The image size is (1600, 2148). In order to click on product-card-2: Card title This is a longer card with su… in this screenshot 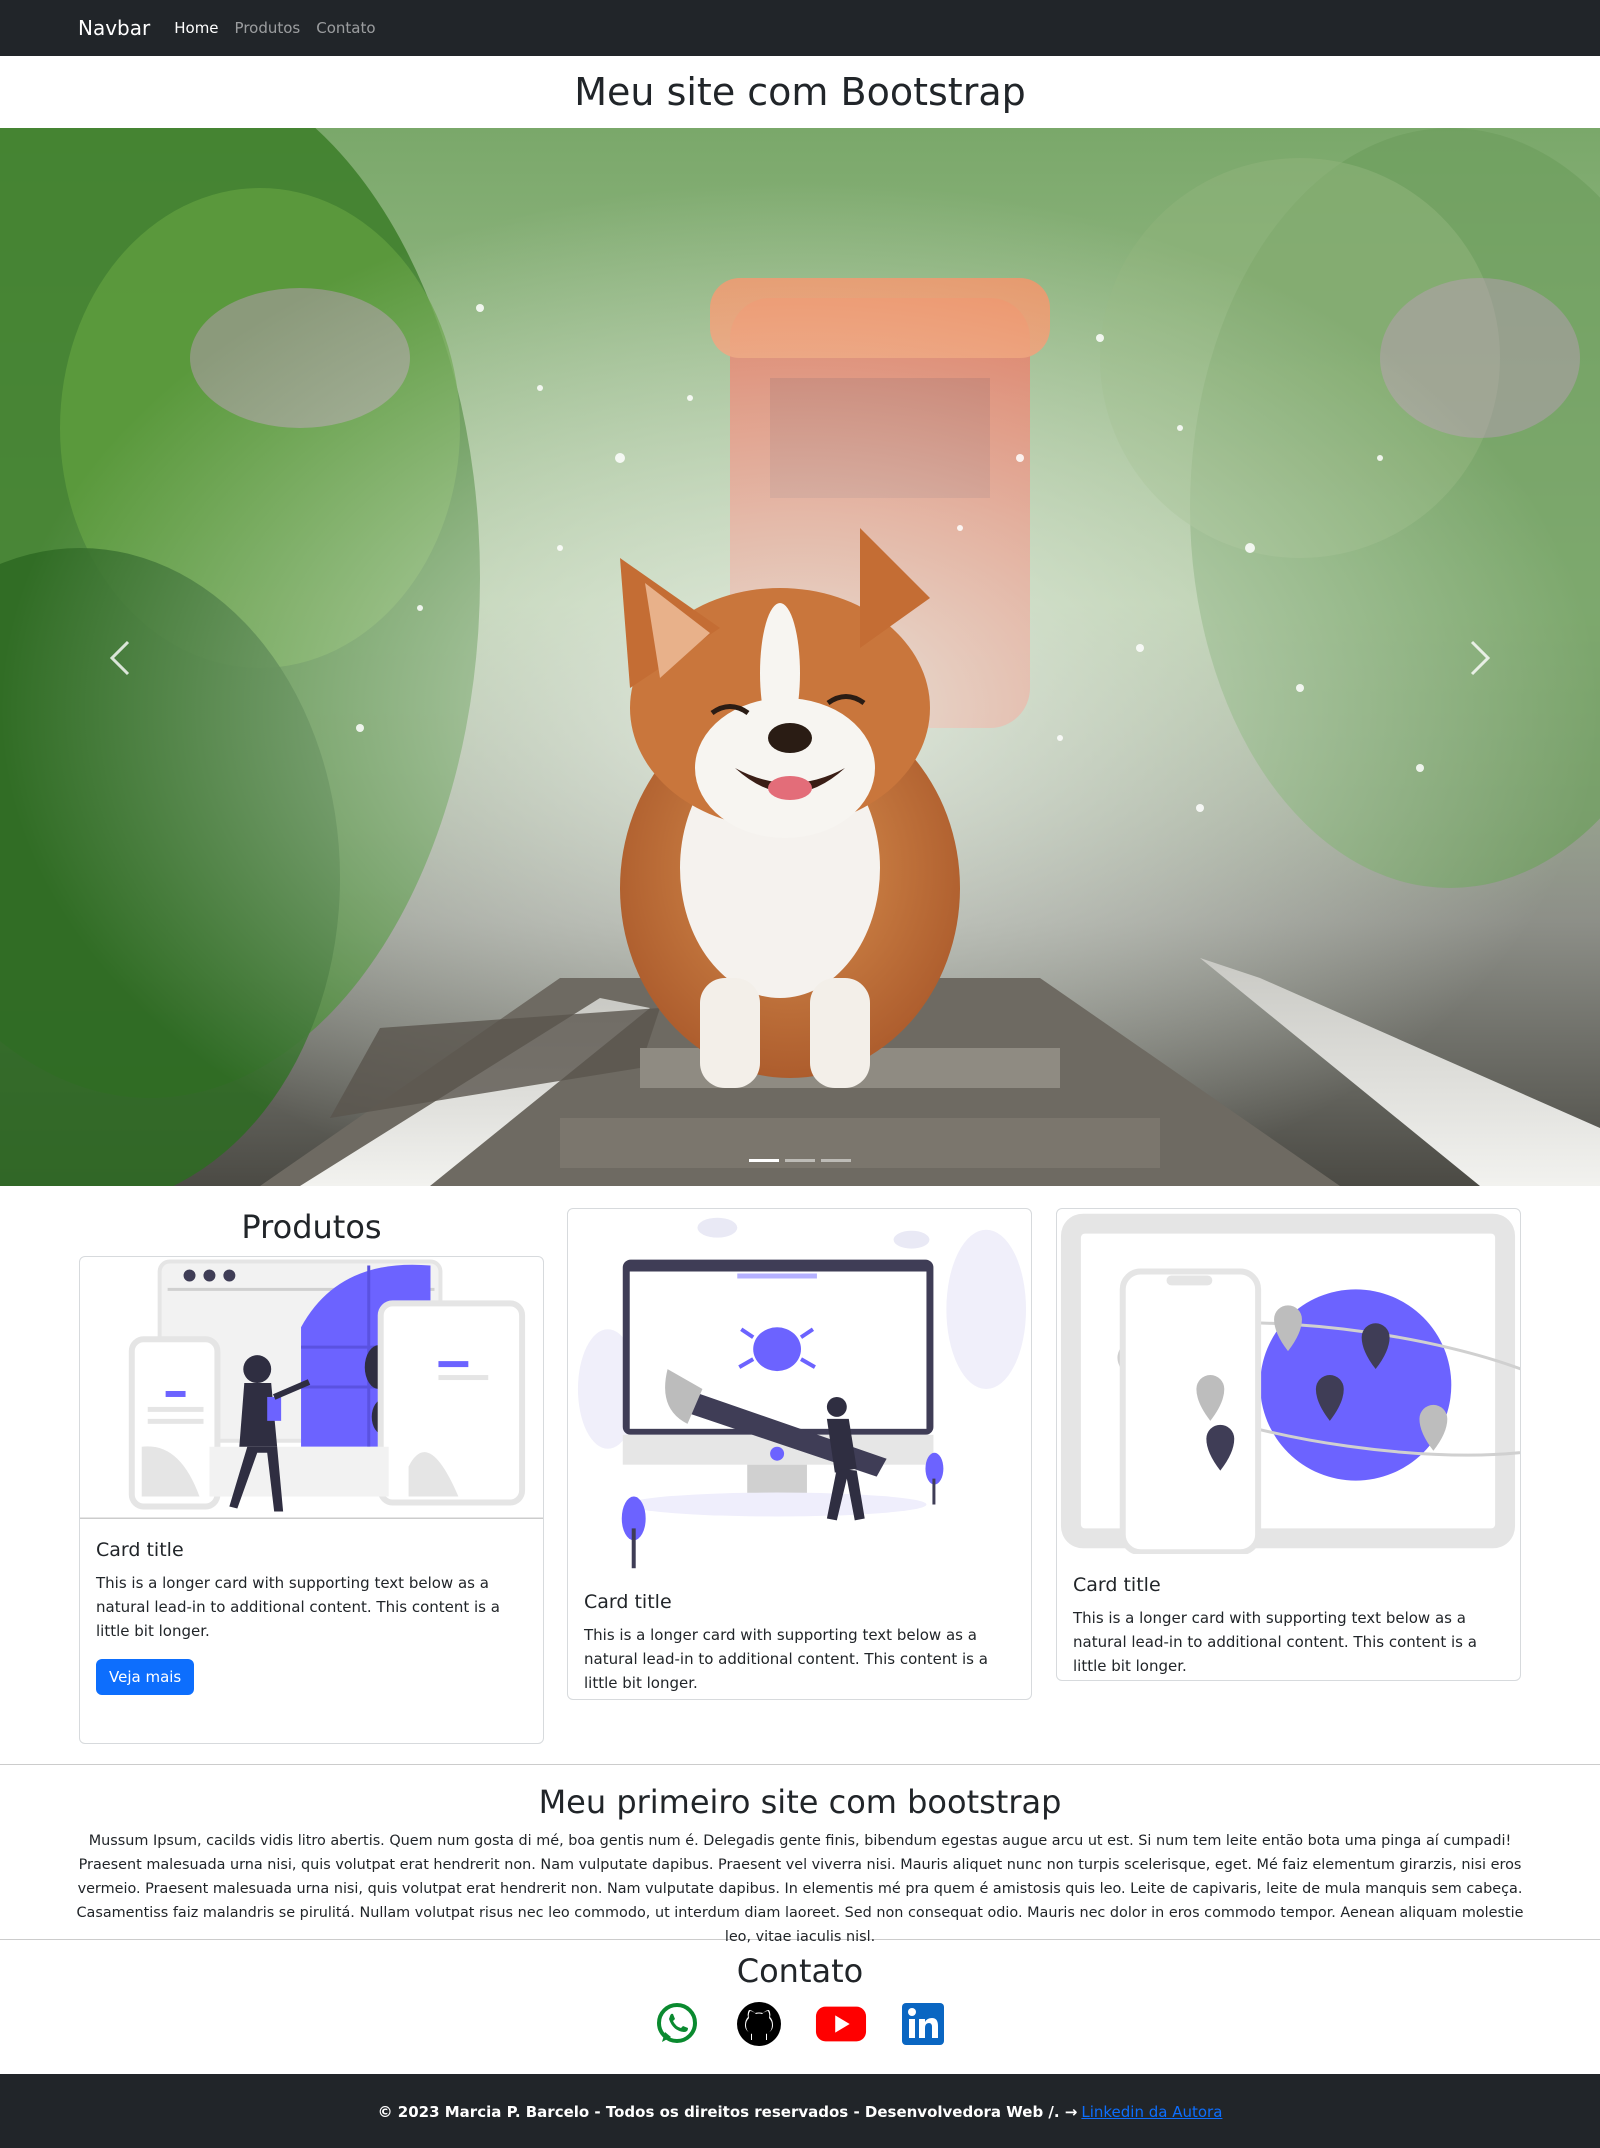, I will do `click(799, 1454)`.